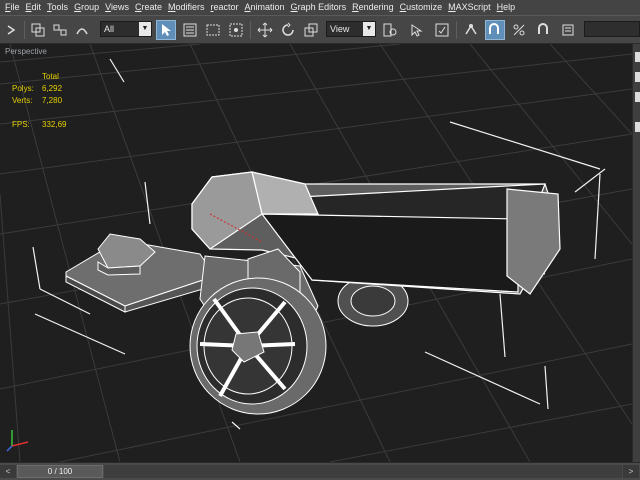  Describe the element at coordinates (495, 30) in the screenshot. I see `angle-snap-icon` at that location.